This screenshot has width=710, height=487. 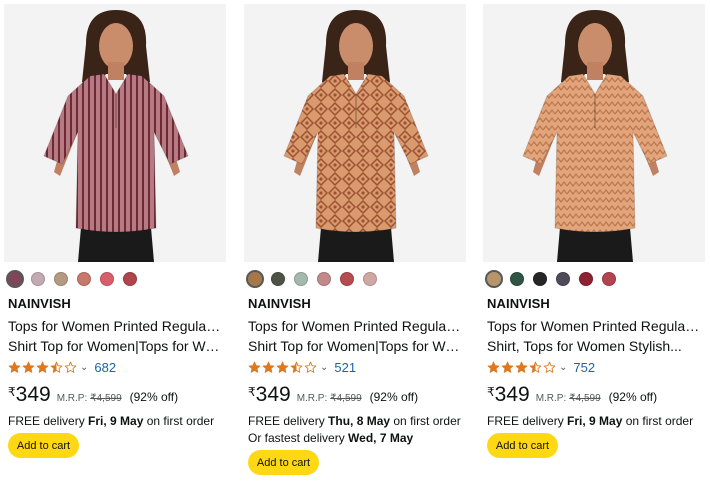 I want to click on rating-count-link: 682, so click(x=105, y=367).